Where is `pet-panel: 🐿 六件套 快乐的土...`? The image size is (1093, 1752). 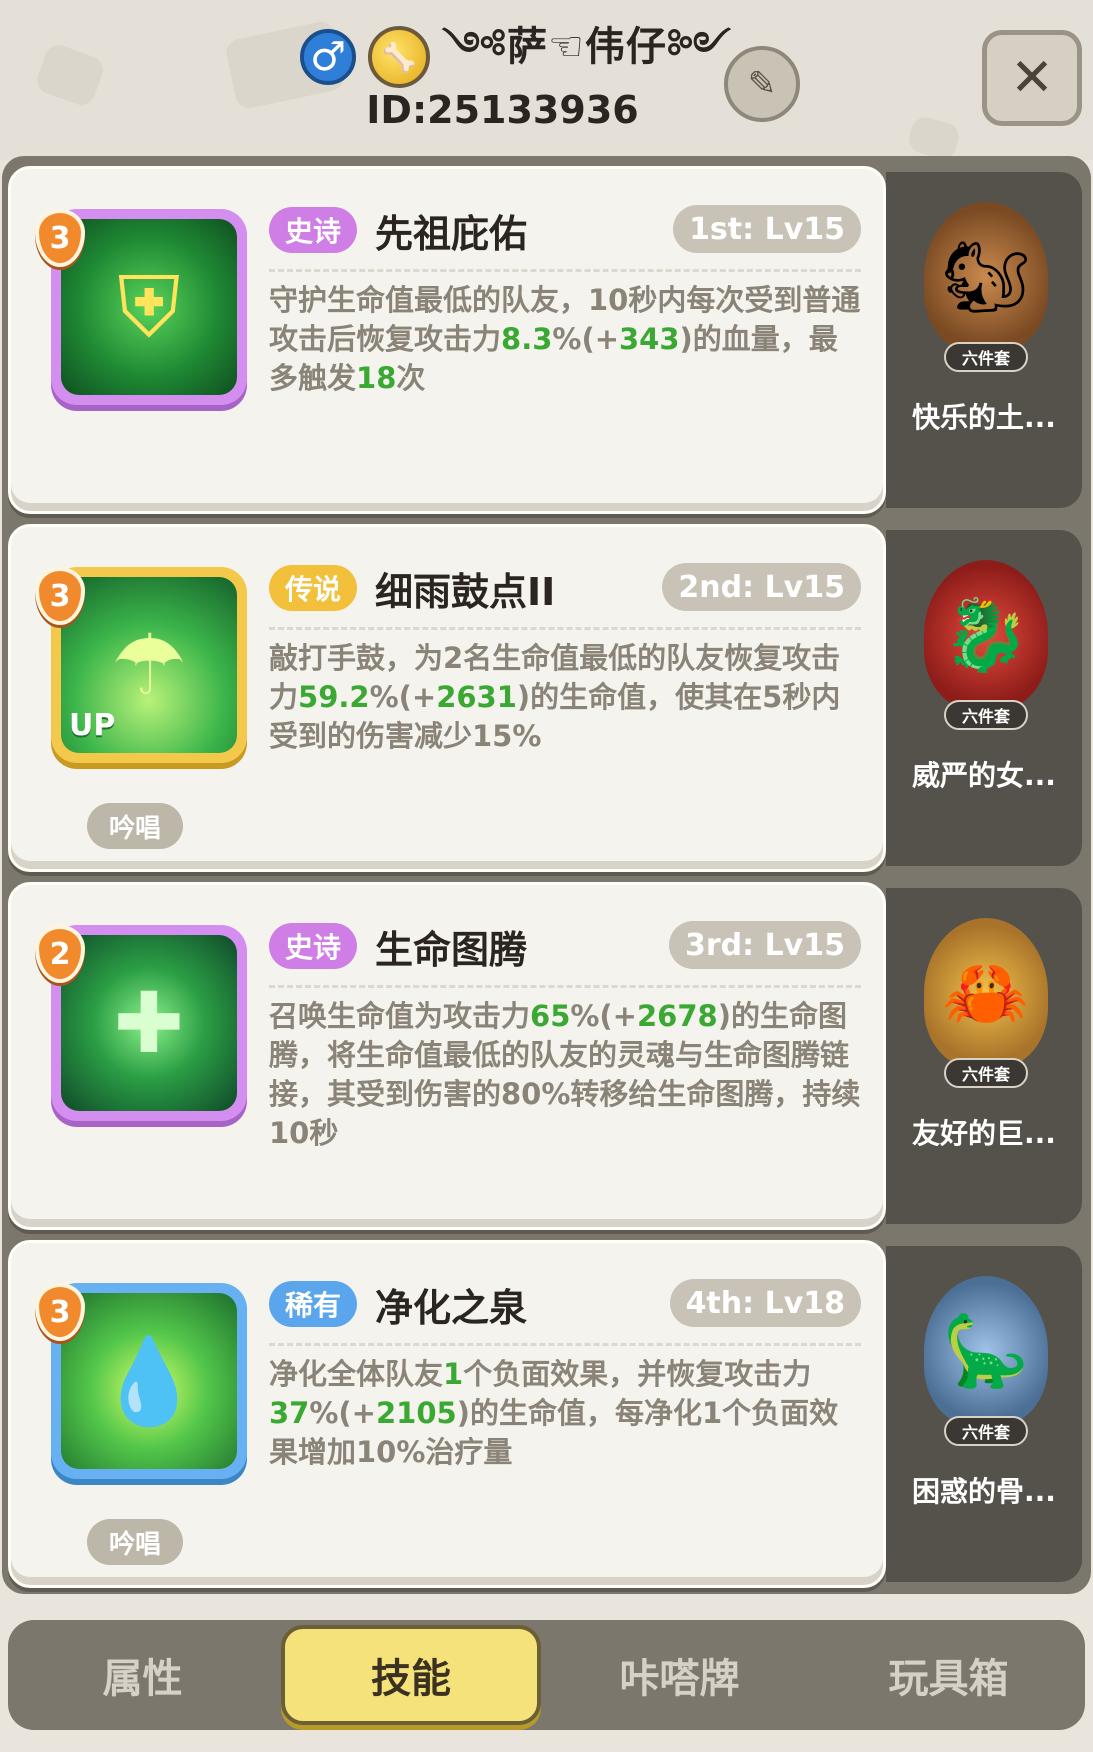
pet-panel: 🐿 六件套 快乐的土... is located at coordinates (984, 340).